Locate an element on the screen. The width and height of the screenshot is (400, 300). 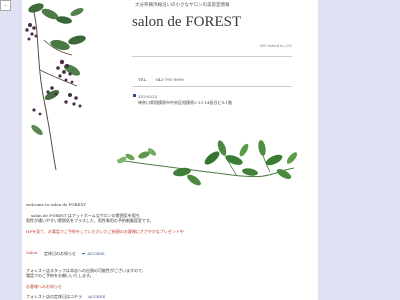
intro-line: 男性が通いやすい雰囲気をプラスした、男性専用の予約制美容室です。 is located at coordinates (90, 221).